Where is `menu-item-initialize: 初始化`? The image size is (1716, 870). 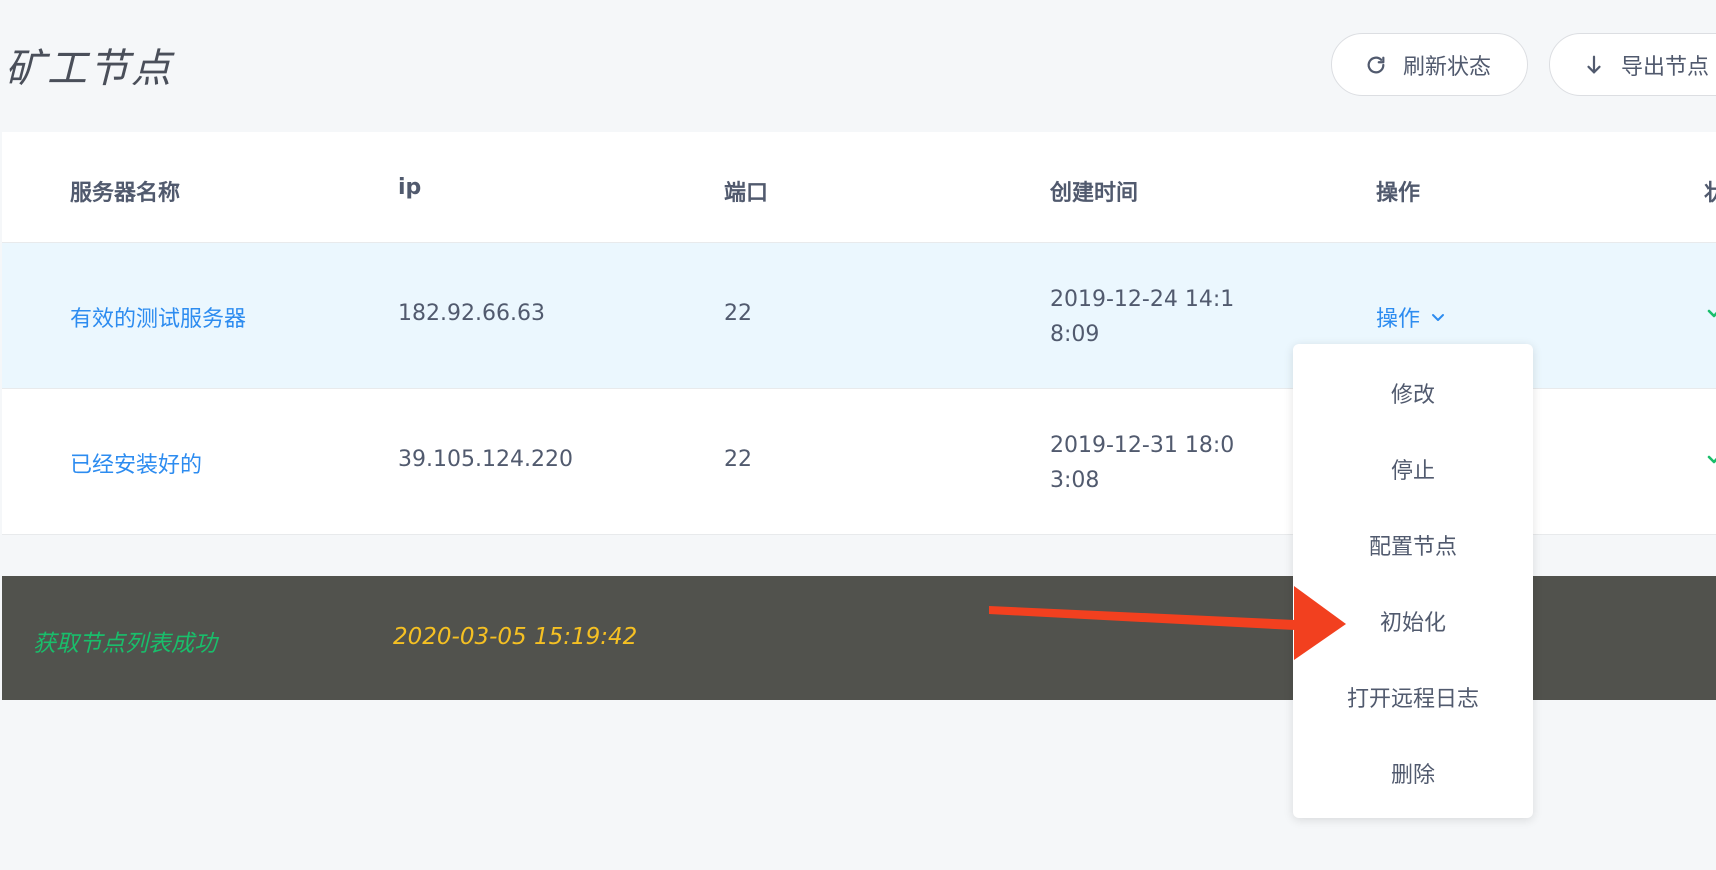
menu-item-initialize: 初始化 is located at coordinates (1413, 621).